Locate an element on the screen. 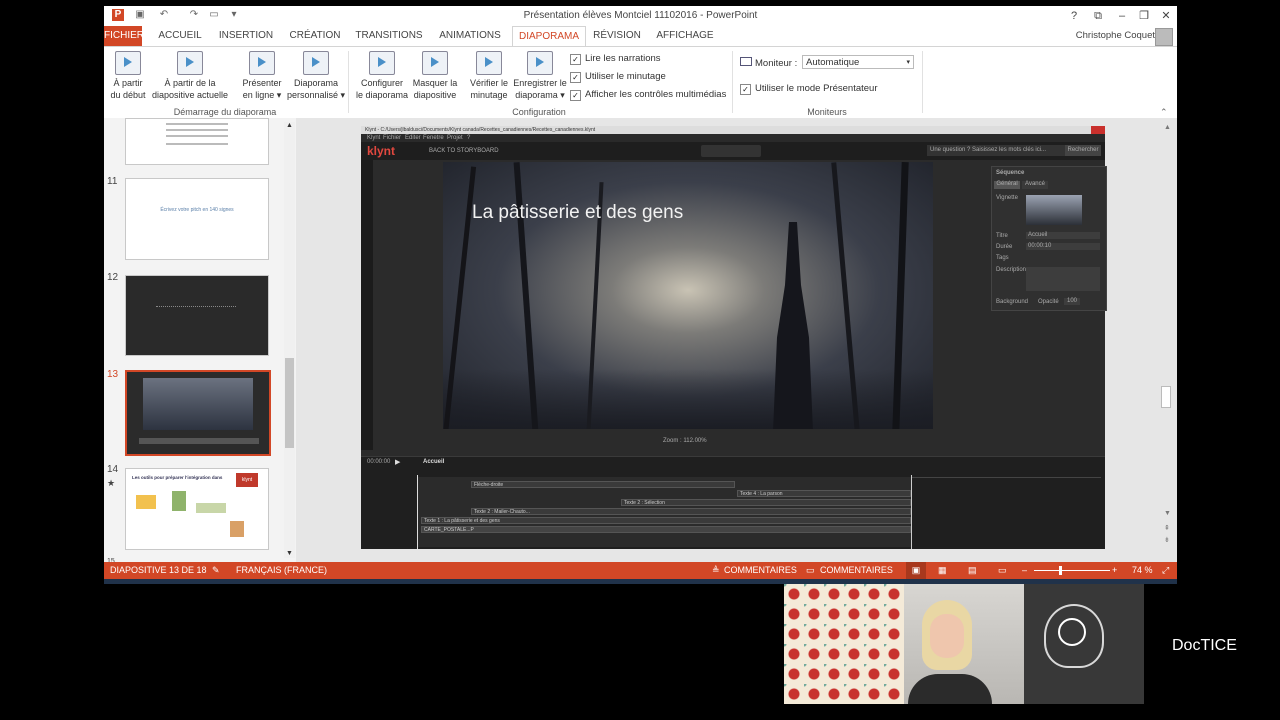 Image resolution: width=1280 pixels, height=720 pixels. klynt-tool-icons is located at coordinates (731, 151).